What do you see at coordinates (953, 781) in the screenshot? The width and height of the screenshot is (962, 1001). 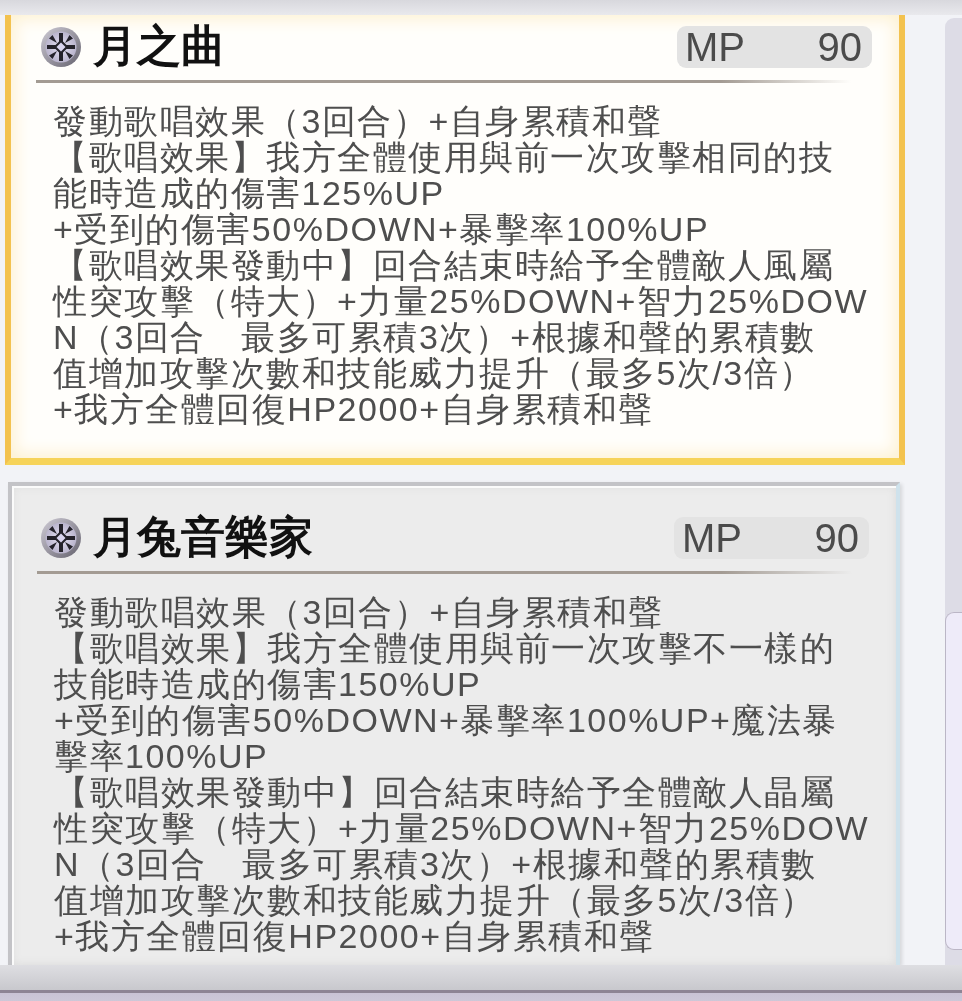 I see `scrollbar-thumb` at bounding box center [953, 781].